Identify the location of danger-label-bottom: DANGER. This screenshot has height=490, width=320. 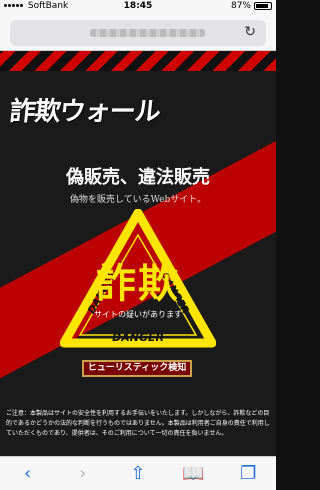
(138, 337).